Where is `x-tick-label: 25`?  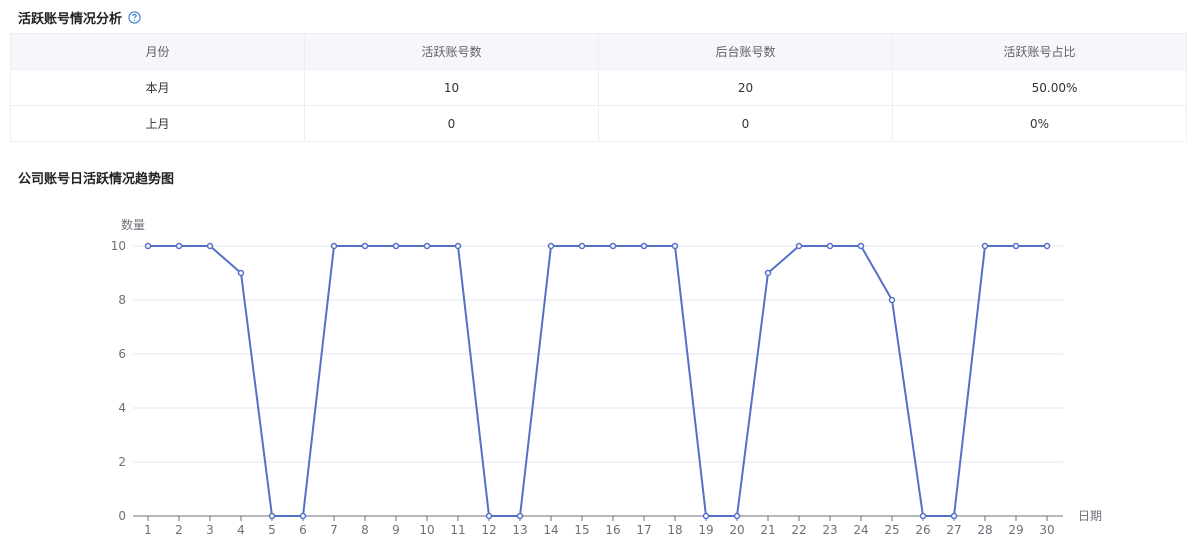 x-tick-label: 25 is located at coordinates (891, 530).